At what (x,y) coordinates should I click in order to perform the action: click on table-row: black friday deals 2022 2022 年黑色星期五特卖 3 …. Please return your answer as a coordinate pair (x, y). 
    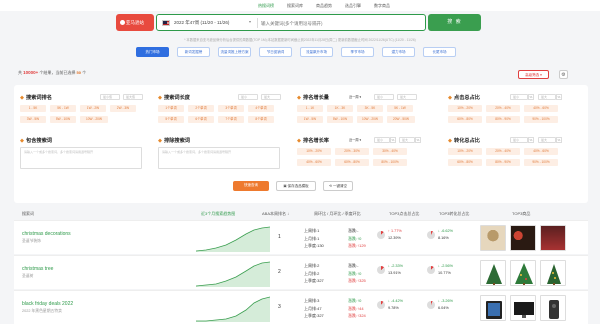
    Looking at the image, I should click on (301, 307).